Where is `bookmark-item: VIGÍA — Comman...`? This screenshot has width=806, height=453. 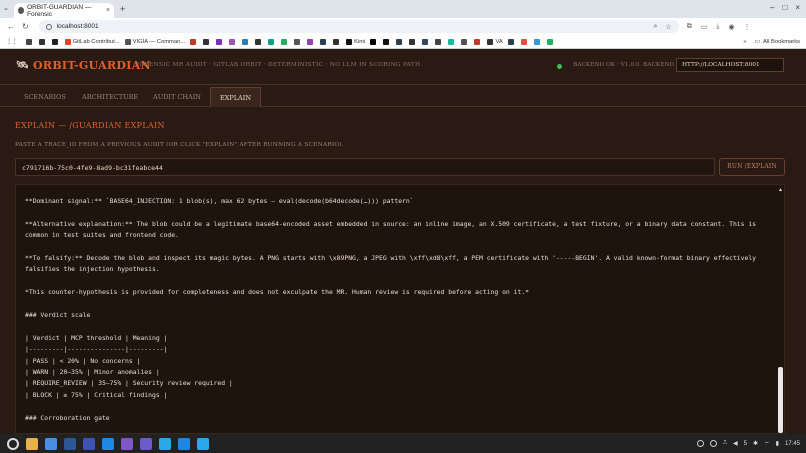
bookmark-item: VIGÍA — Comman... is located at coordinates (154, 41).